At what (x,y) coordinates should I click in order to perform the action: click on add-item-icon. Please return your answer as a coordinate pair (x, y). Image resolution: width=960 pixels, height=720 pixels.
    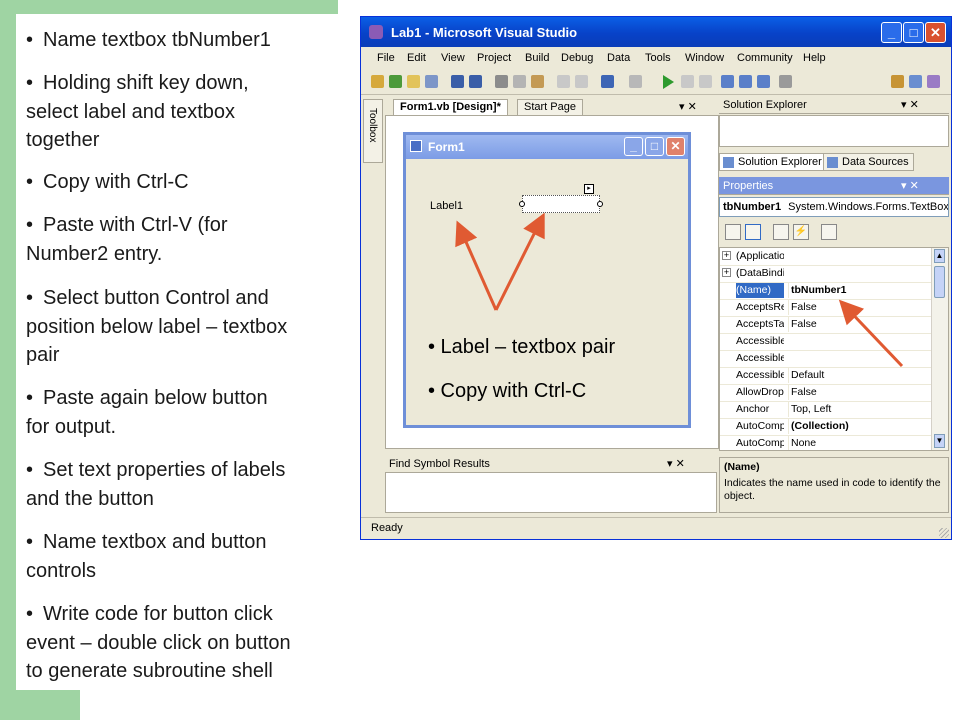
    Looking at the image, I should click on (395, 81).